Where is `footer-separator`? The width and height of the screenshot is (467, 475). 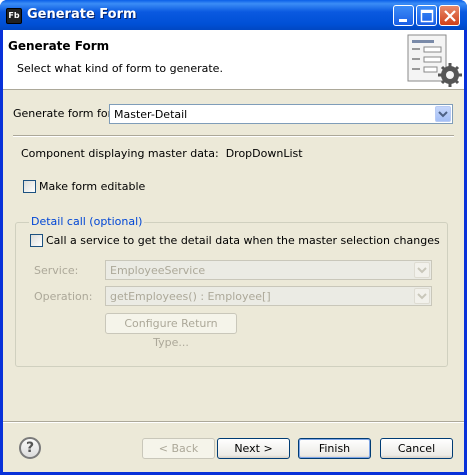
footer-separator is located at coordinates (233, 422).